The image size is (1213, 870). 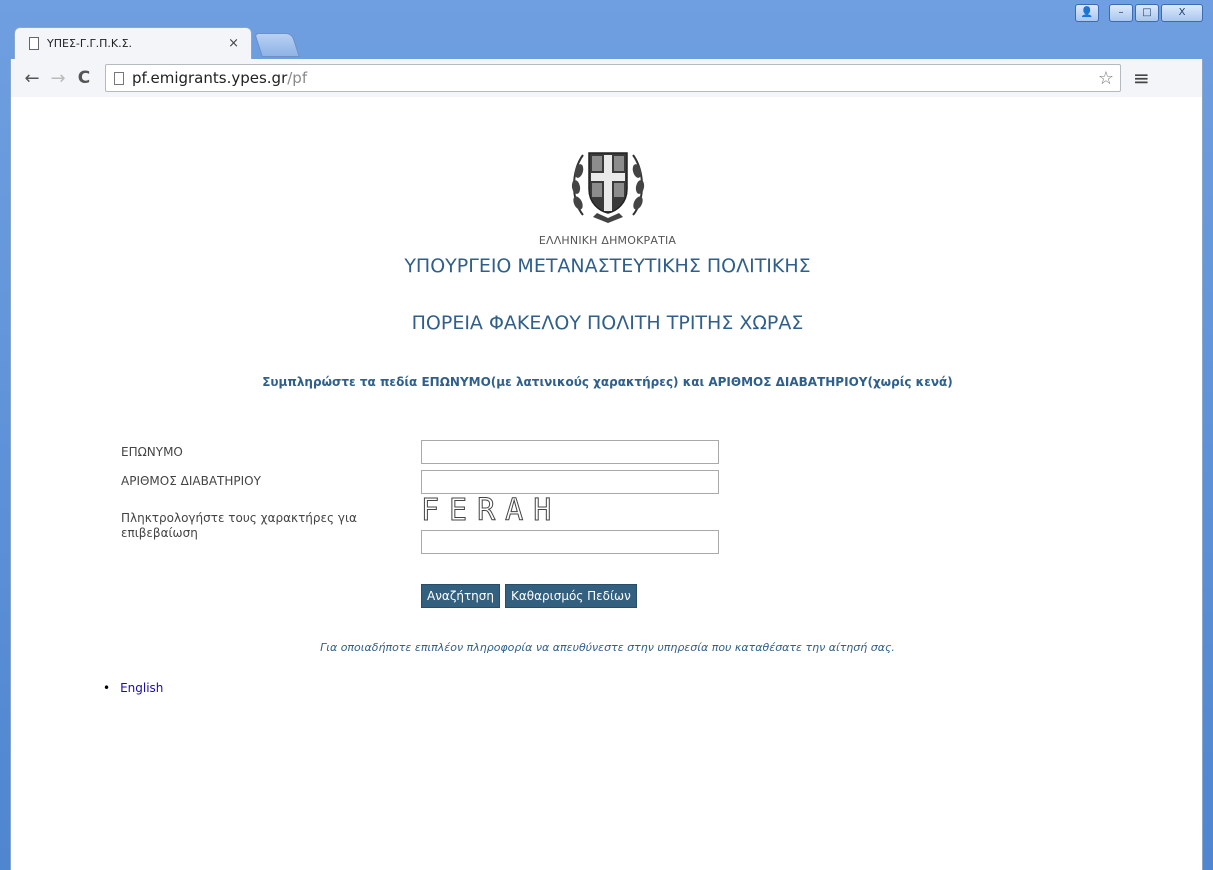 I want to click on close-window-button: X, so click(x=1182, y=13).